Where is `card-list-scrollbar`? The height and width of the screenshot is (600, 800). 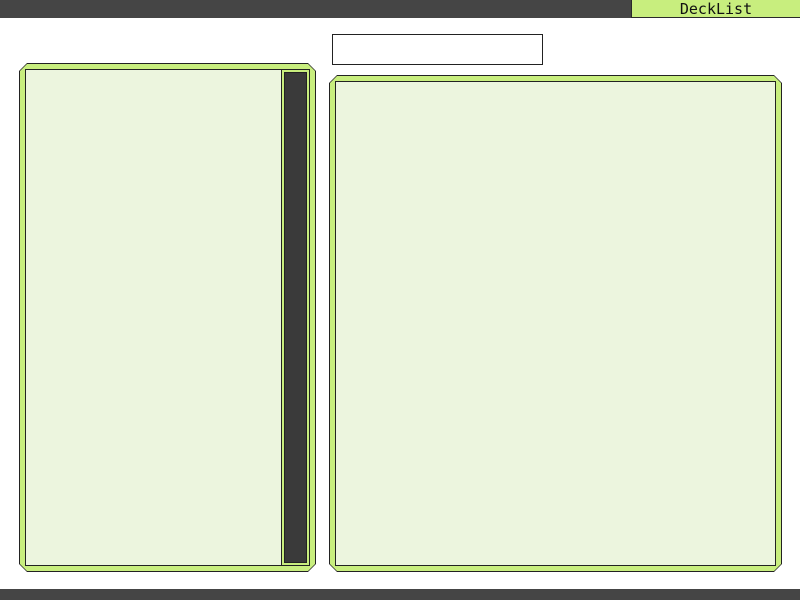 card-list-scrollbar is located at coordinates (295, 317).